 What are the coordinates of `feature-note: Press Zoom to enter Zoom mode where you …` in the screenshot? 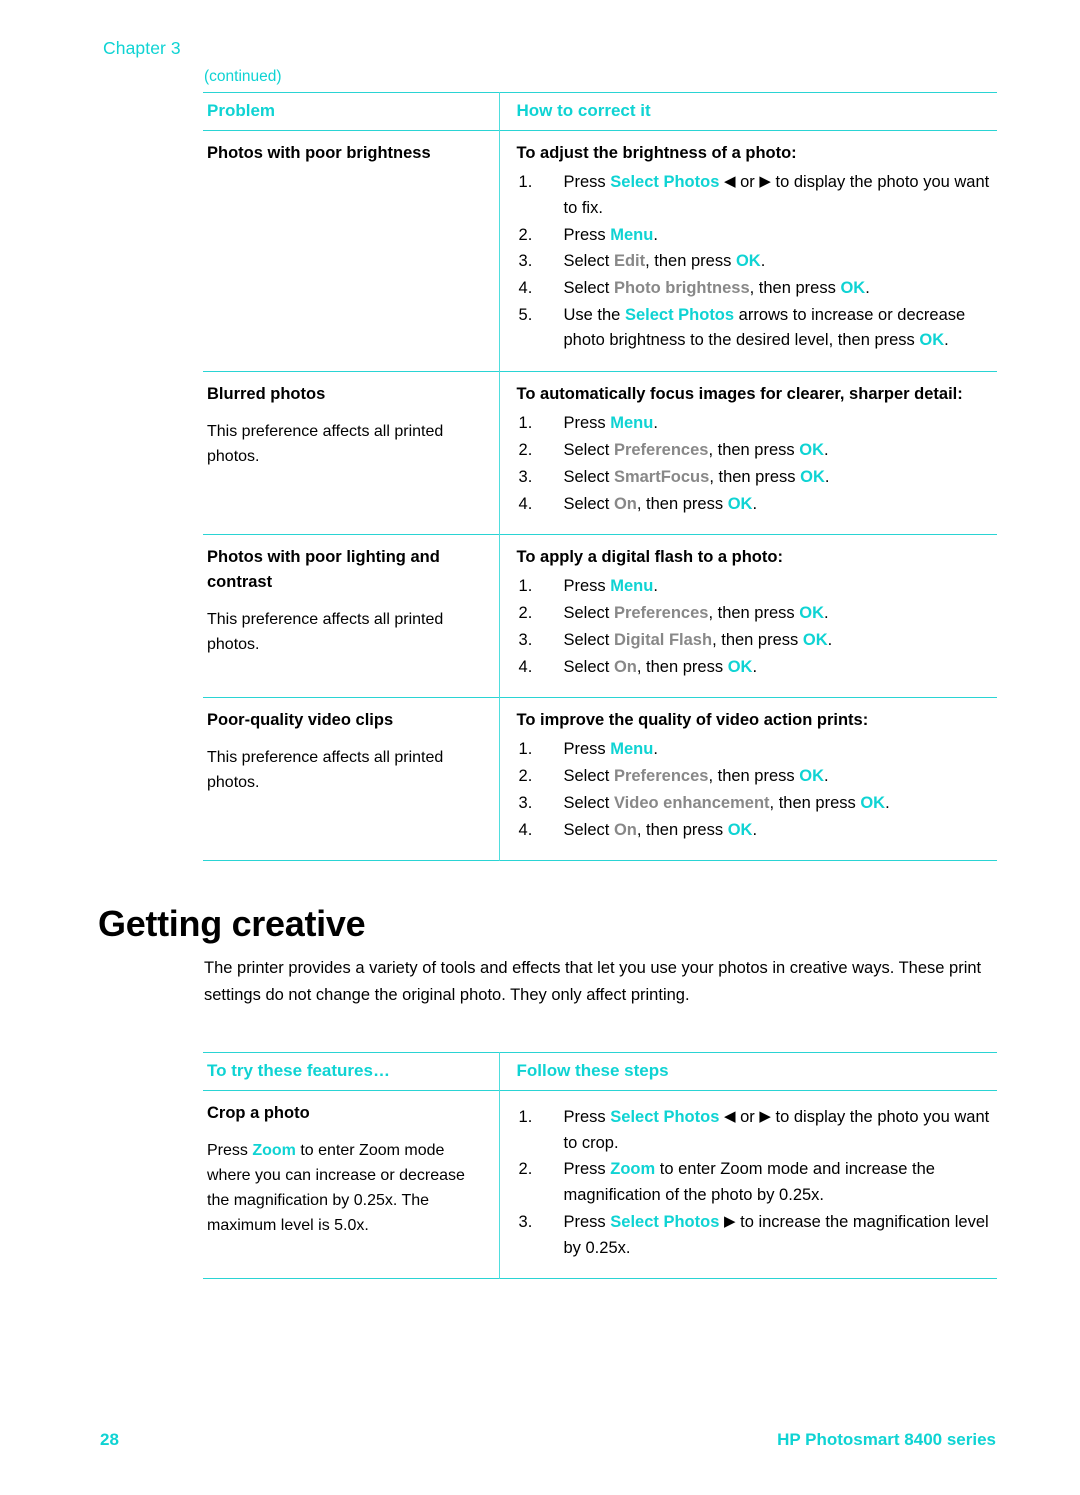 It's located at (336, 1188).